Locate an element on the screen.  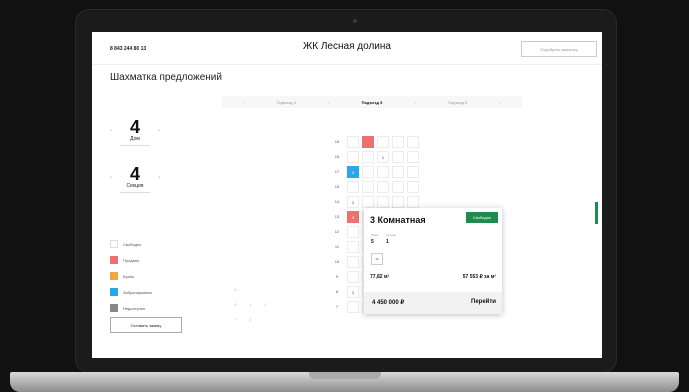
floor-number: 11 is located at coordinates (337, 246).